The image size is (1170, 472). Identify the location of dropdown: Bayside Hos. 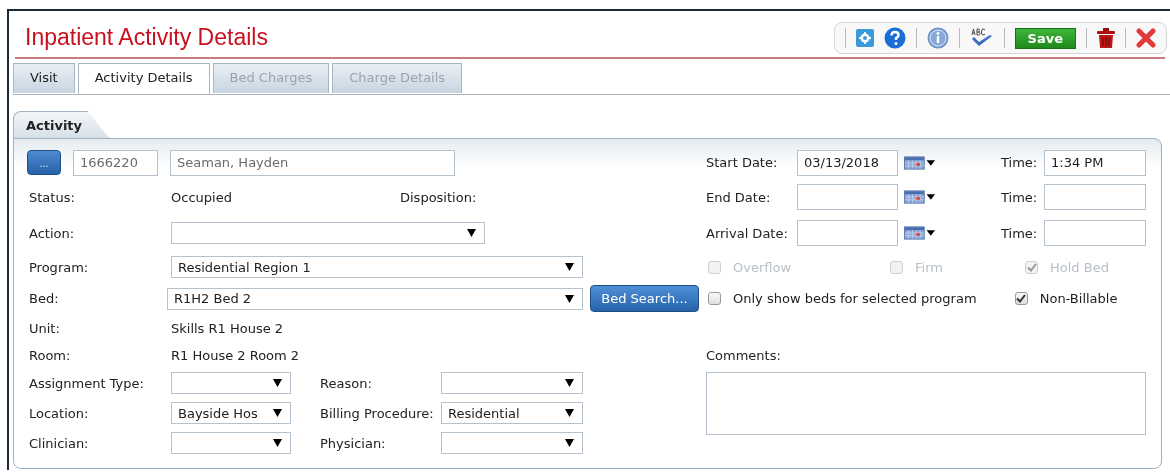
(231, 413).